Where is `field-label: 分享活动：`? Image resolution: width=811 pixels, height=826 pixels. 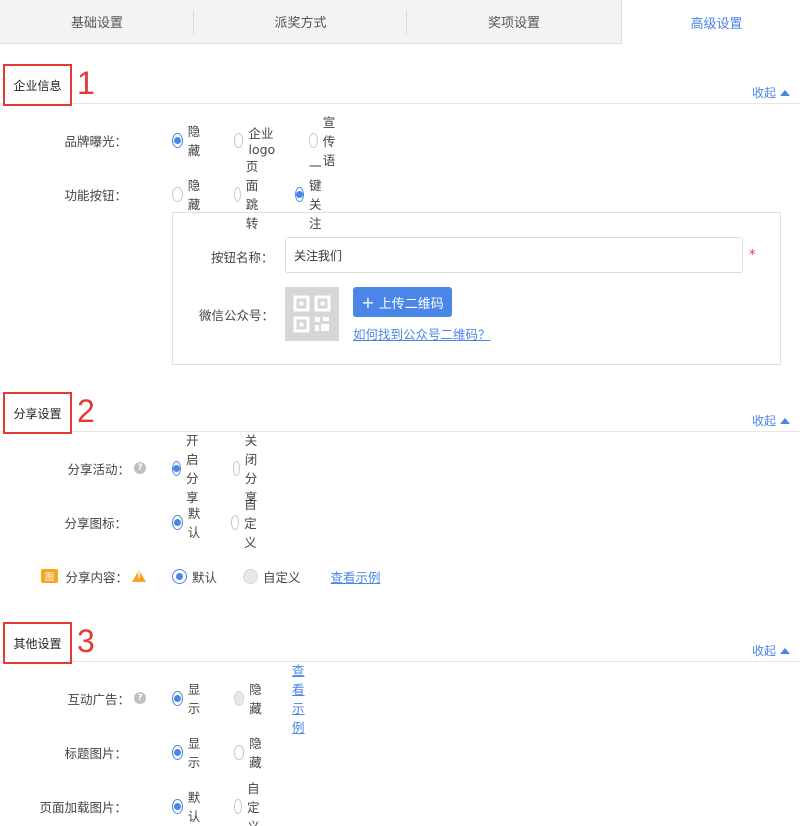 field-label: 分享活动： is located at coordinates (98, 469).